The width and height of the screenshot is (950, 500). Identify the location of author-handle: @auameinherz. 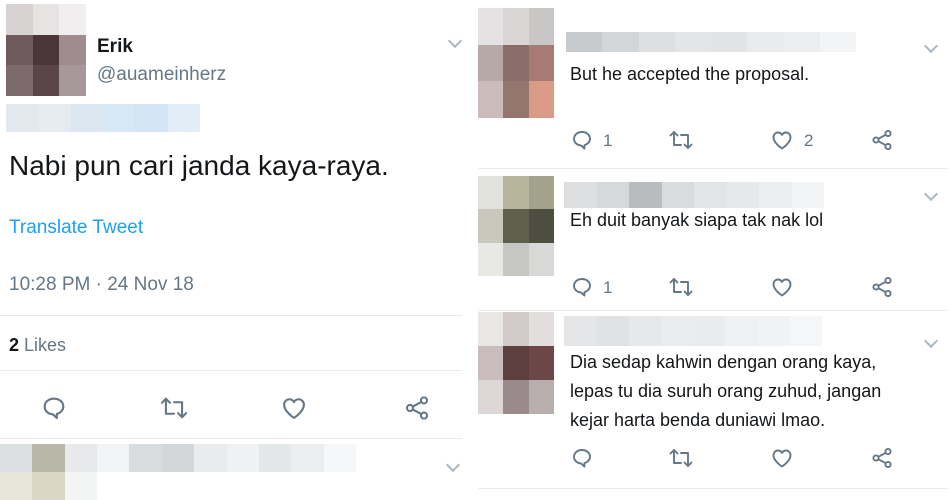
(161, 75).